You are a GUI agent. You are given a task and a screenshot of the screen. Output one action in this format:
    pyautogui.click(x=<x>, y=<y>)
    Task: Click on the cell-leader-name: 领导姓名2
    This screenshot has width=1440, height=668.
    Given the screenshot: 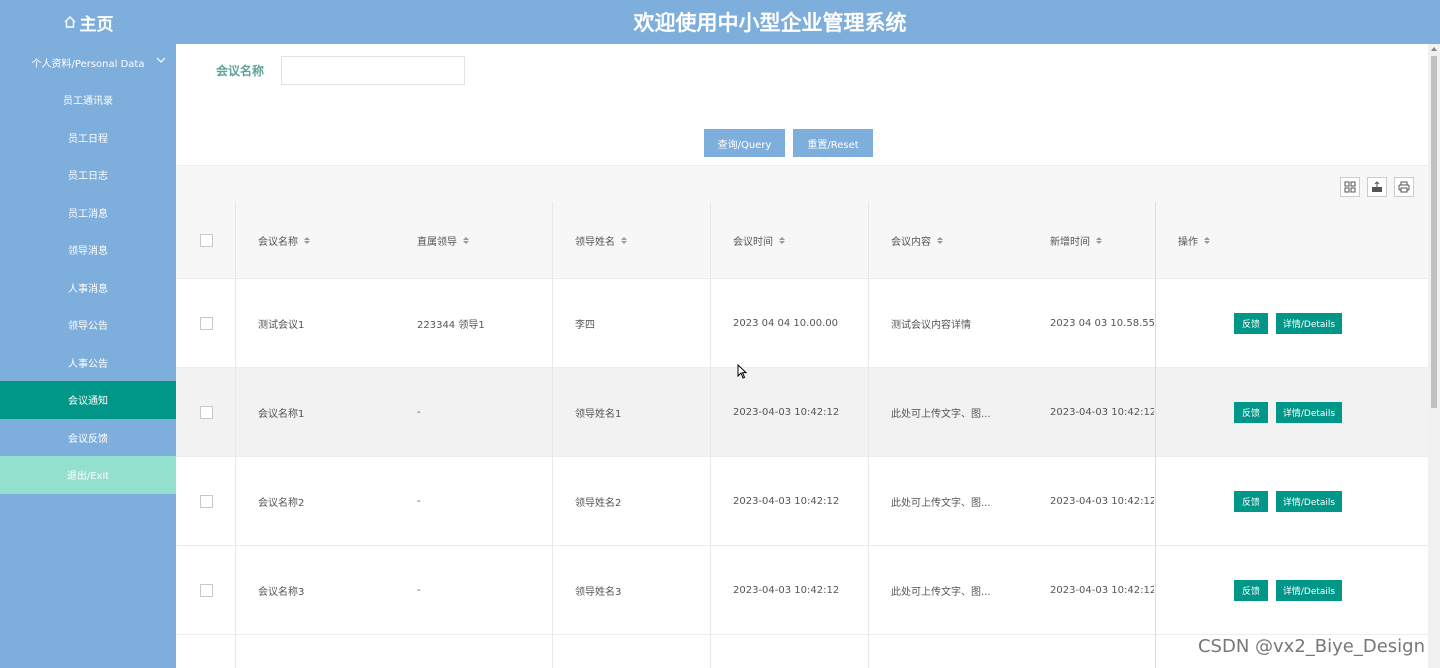 What is the action you would take?
    pyautogui.click(x=598, y=503)
    